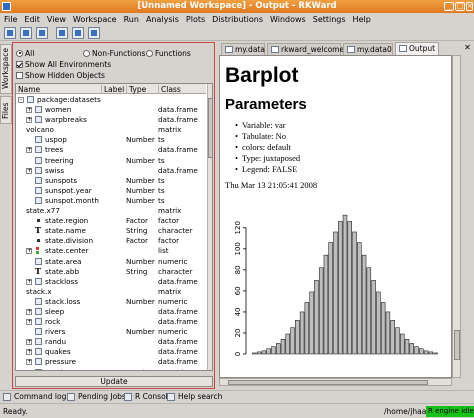 Image resolution: width=474 pixels, height=418 pixels. I want to click on column-type: Type, so click(136, 89).